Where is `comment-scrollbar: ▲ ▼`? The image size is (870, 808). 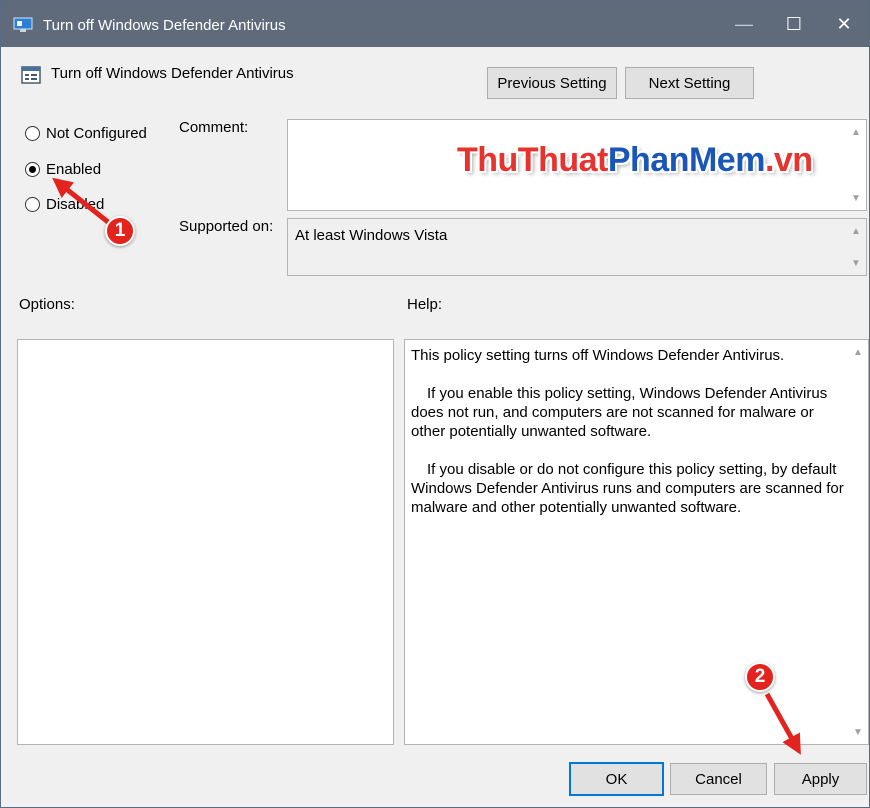 comment-scrollbar: ▲ ▼ is located at coordinates (856, 165).